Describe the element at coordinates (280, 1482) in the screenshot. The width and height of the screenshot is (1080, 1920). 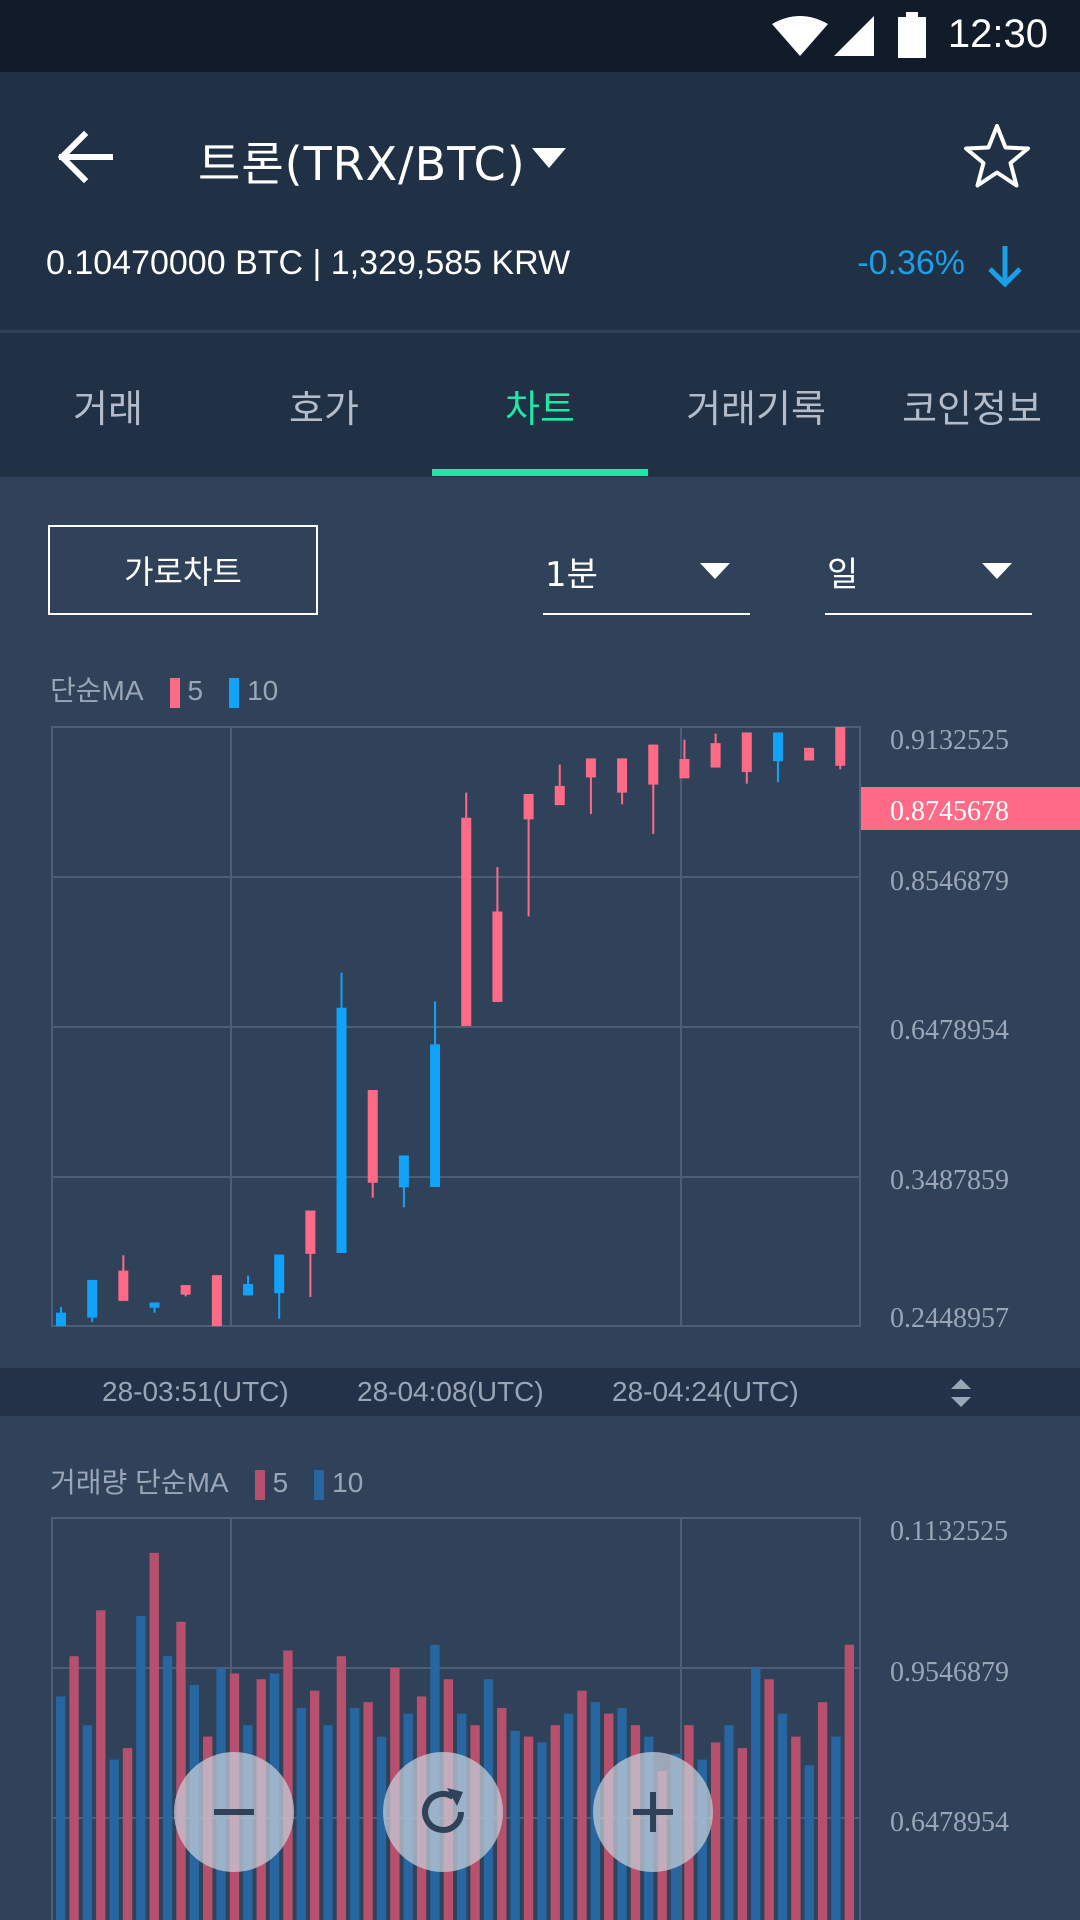
I see `legend-ma-short: 5` at that location.